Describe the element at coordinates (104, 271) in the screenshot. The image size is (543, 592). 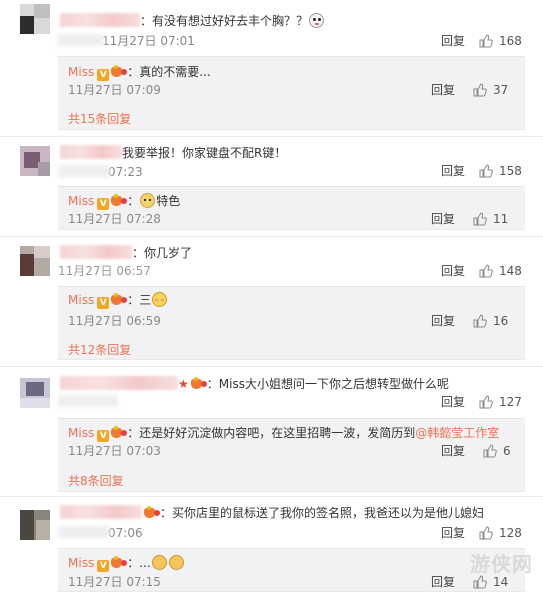
I see `comment-time: 11月27日 06:57` at that location.